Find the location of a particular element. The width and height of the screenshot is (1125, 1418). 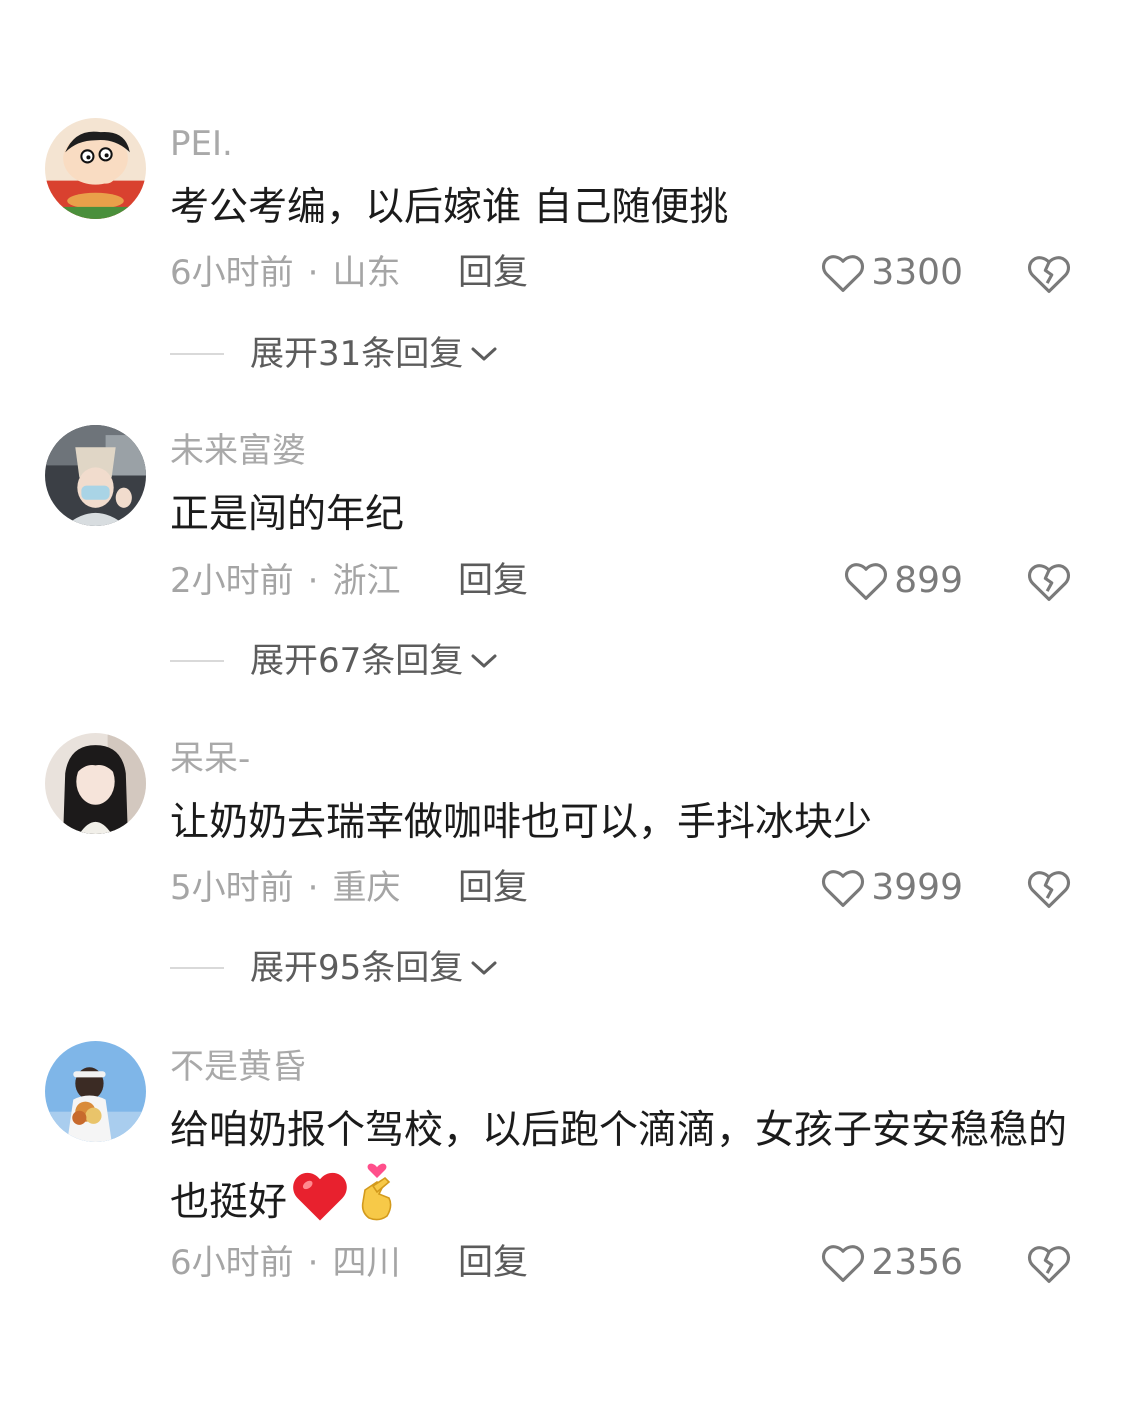

comment-meta: 6小时前 · 山东 is located at coordinates (285, 273).